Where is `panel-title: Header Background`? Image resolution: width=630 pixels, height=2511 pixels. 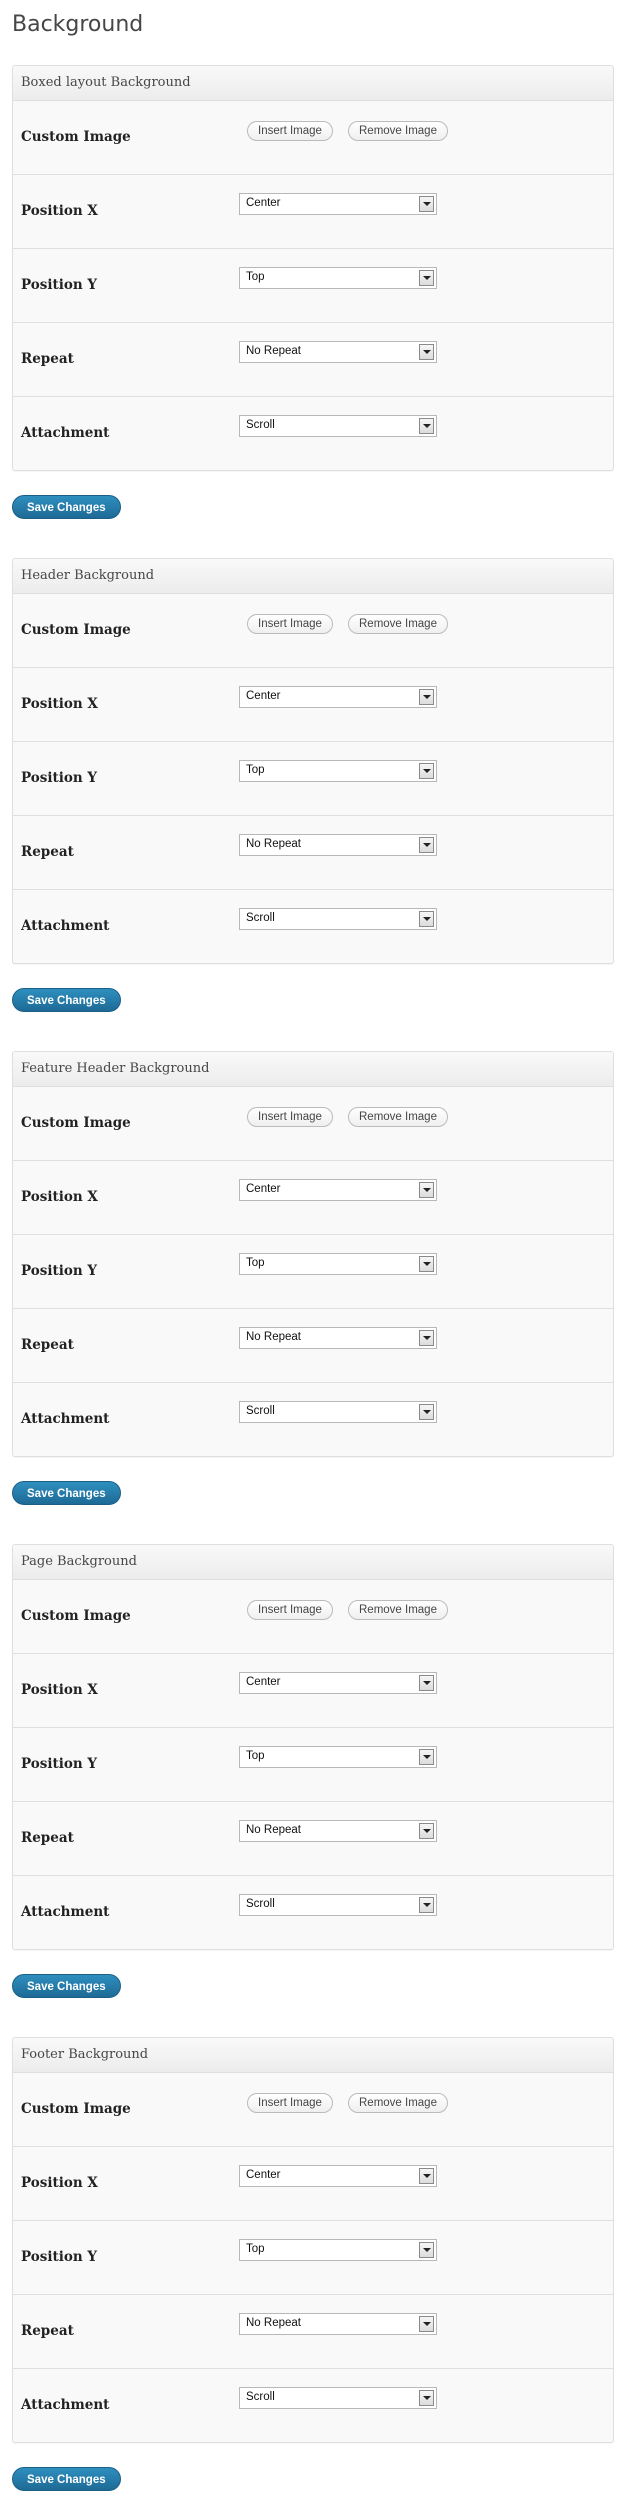
panel-title: Header Background is located at coordinates (313, 576).